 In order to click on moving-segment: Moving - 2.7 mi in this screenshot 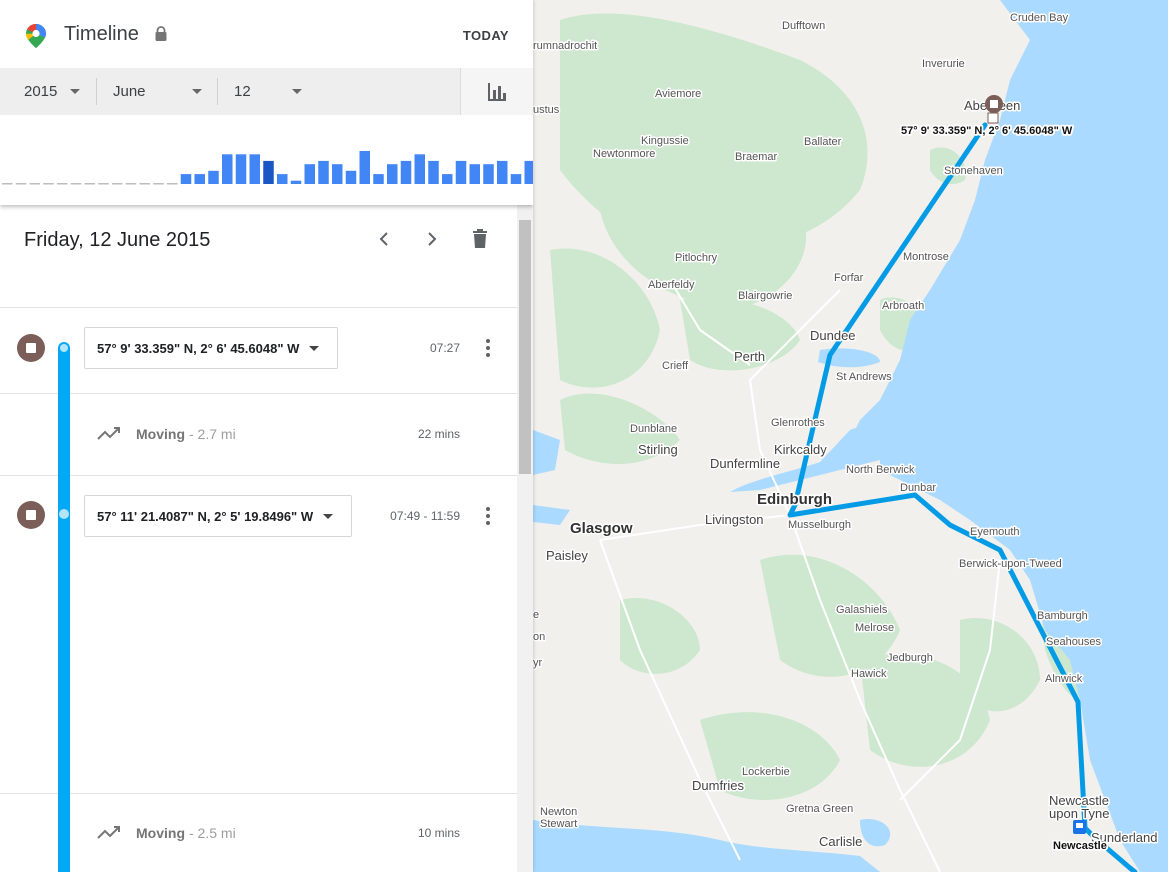, I will do `click(166, 434)`.